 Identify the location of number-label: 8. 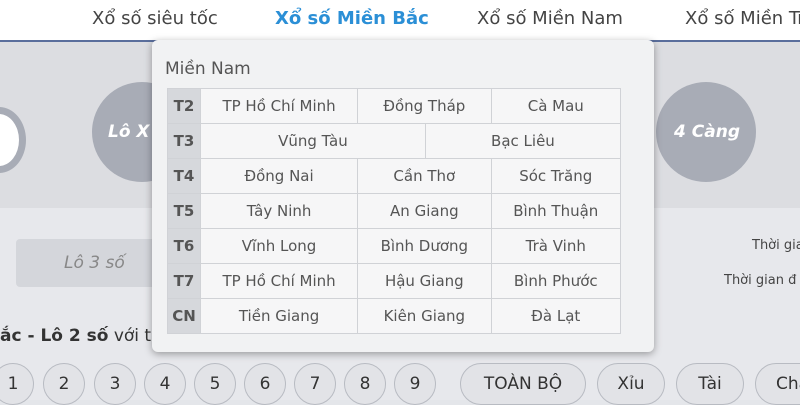
(365, 384).